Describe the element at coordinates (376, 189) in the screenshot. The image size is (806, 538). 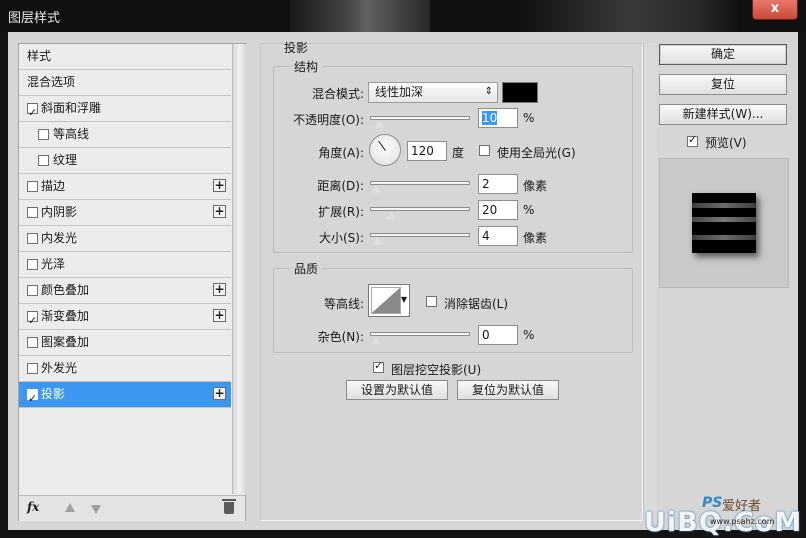
I see `distance-slider-thumb` at that location.